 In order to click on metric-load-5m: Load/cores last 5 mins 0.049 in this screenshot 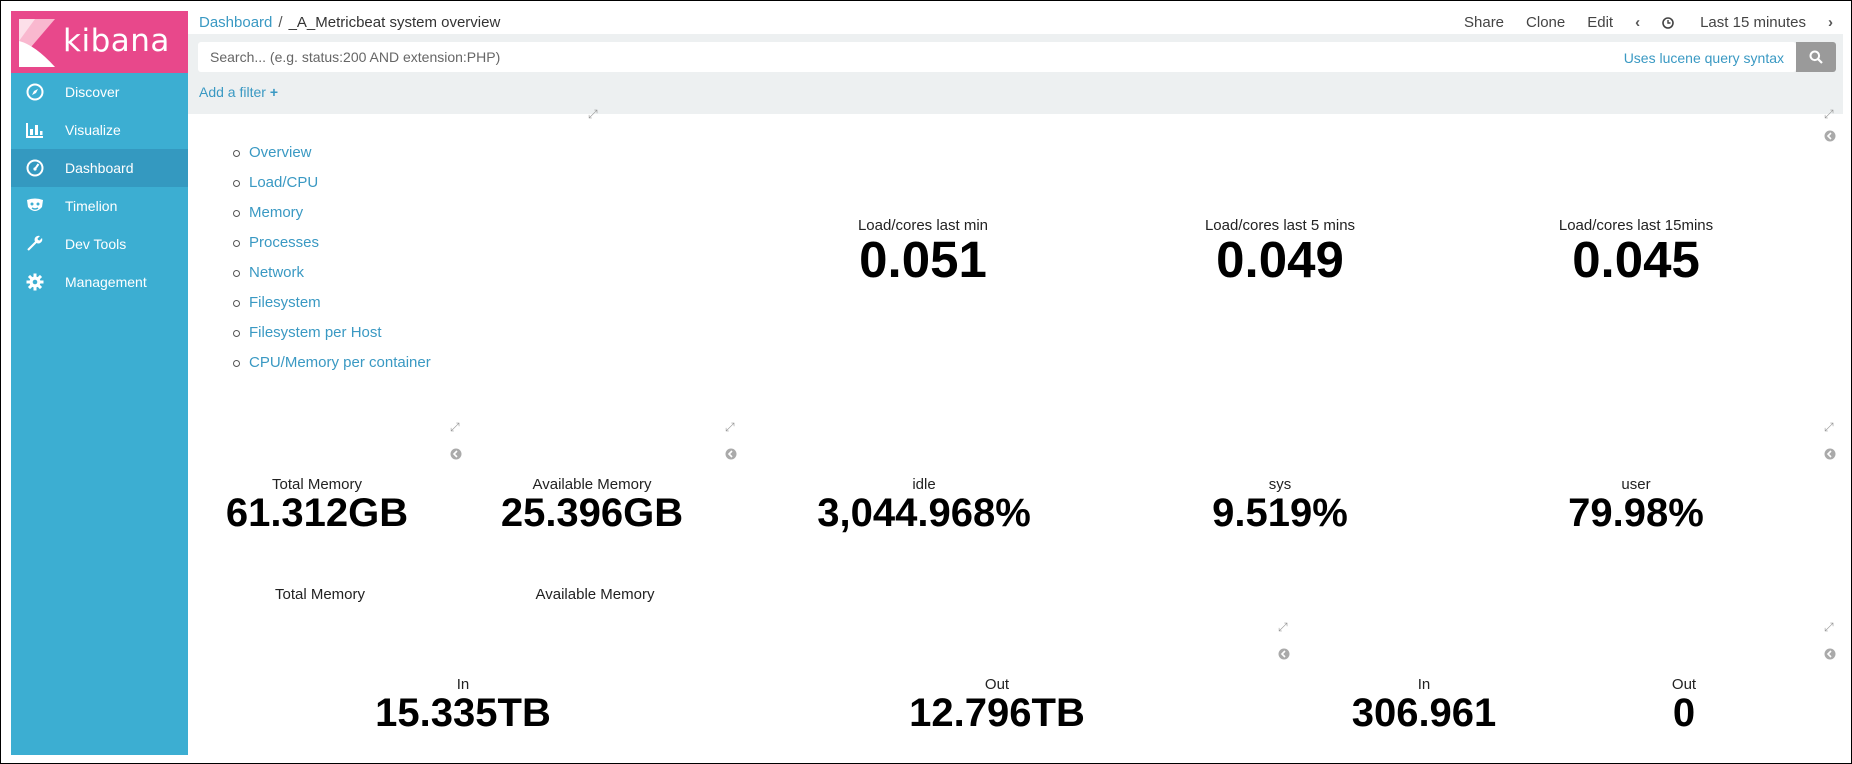, I will do `click(1280, 251)`.